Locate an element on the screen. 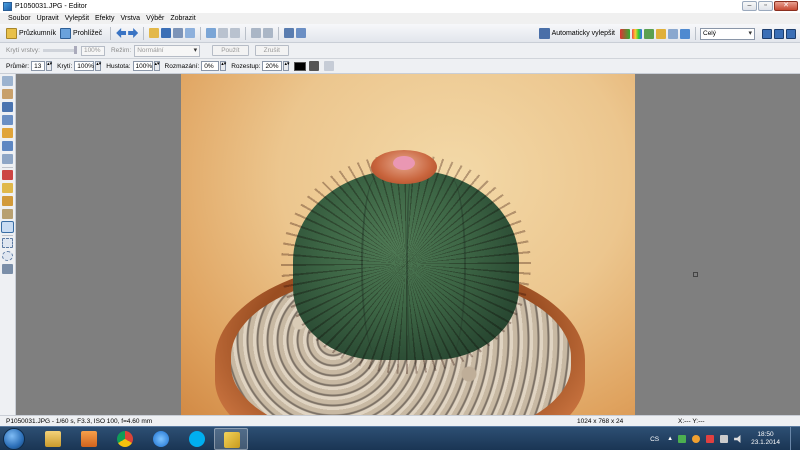 This screenshot has height=450, width=800. triangle-icon is located at coordinates (673, 33).